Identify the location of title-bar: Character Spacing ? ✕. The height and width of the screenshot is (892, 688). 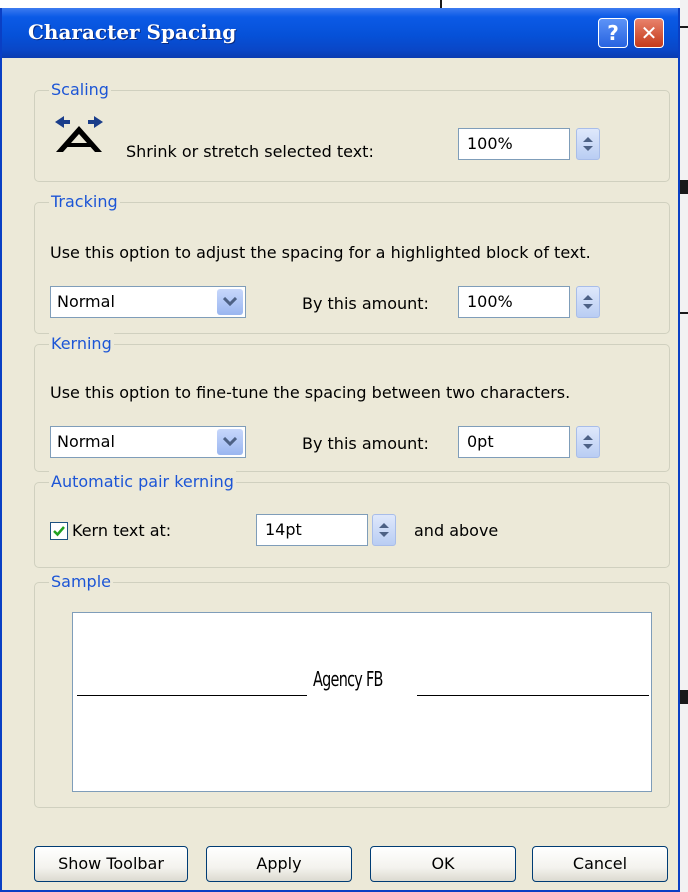
(340, 33).